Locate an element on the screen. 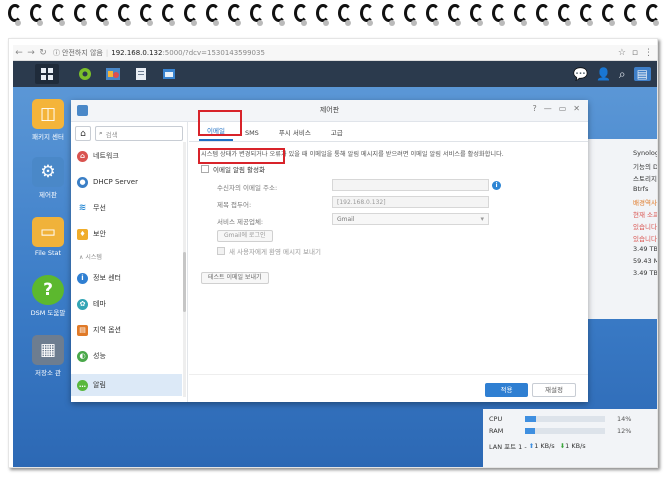 The image size is (666, 478). subject-prefix-input: [192.168.0.132] is located at coordinates (410, 202).